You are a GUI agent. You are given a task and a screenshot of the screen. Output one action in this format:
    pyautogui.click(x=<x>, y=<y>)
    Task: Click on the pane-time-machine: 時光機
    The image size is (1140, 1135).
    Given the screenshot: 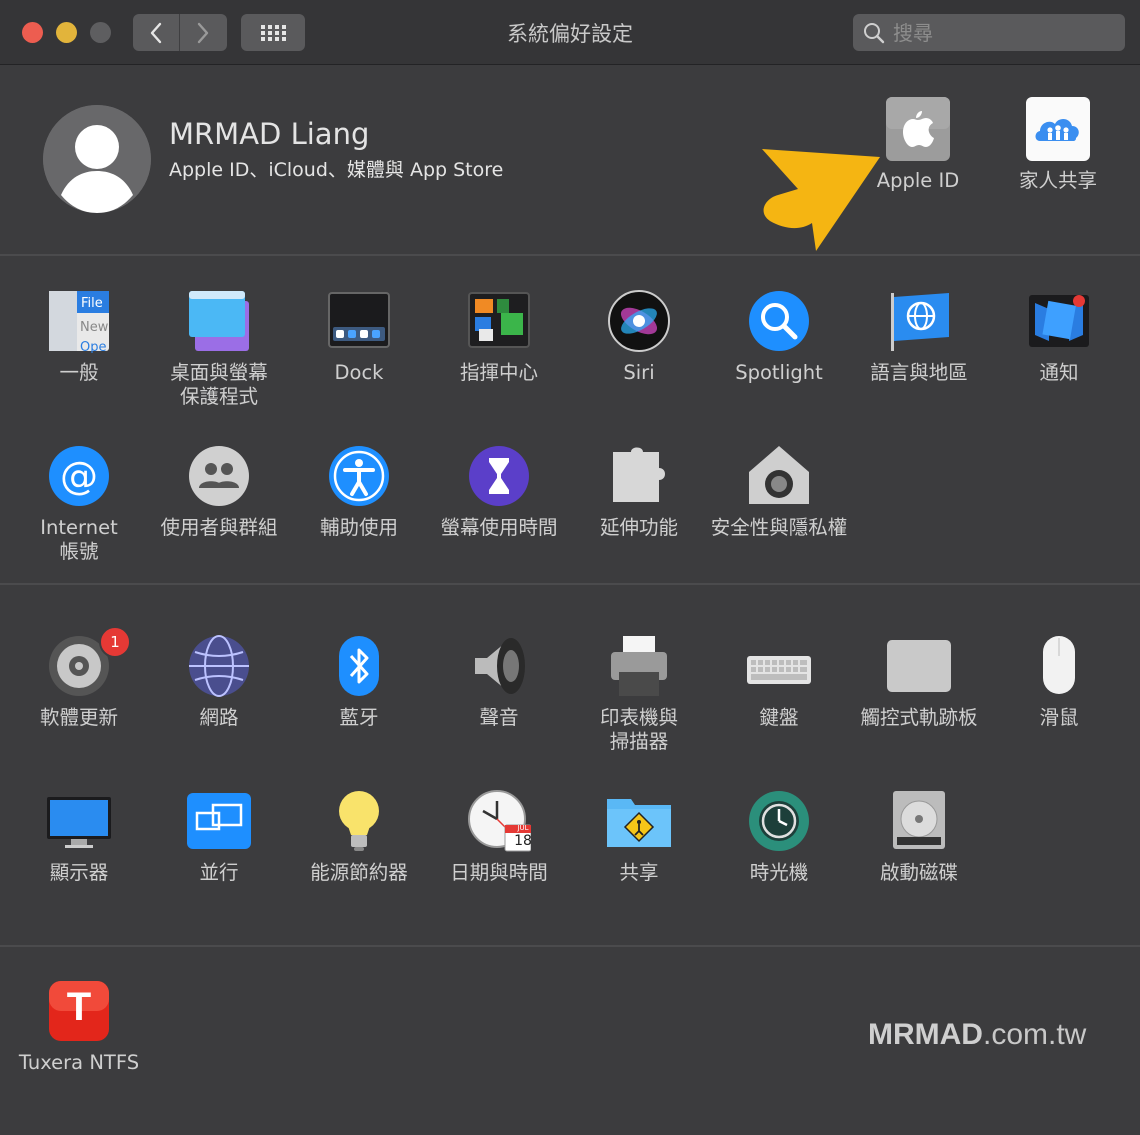 What is the action you would take?
    pyautogui.click(x=779, y=837)
    